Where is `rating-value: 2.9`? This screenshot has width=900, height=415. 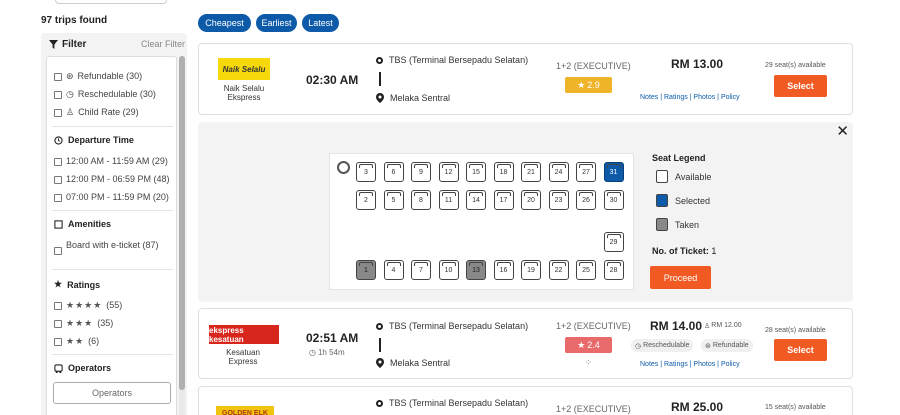 rating-value: 2.9 is located at coordinates (593, 85).